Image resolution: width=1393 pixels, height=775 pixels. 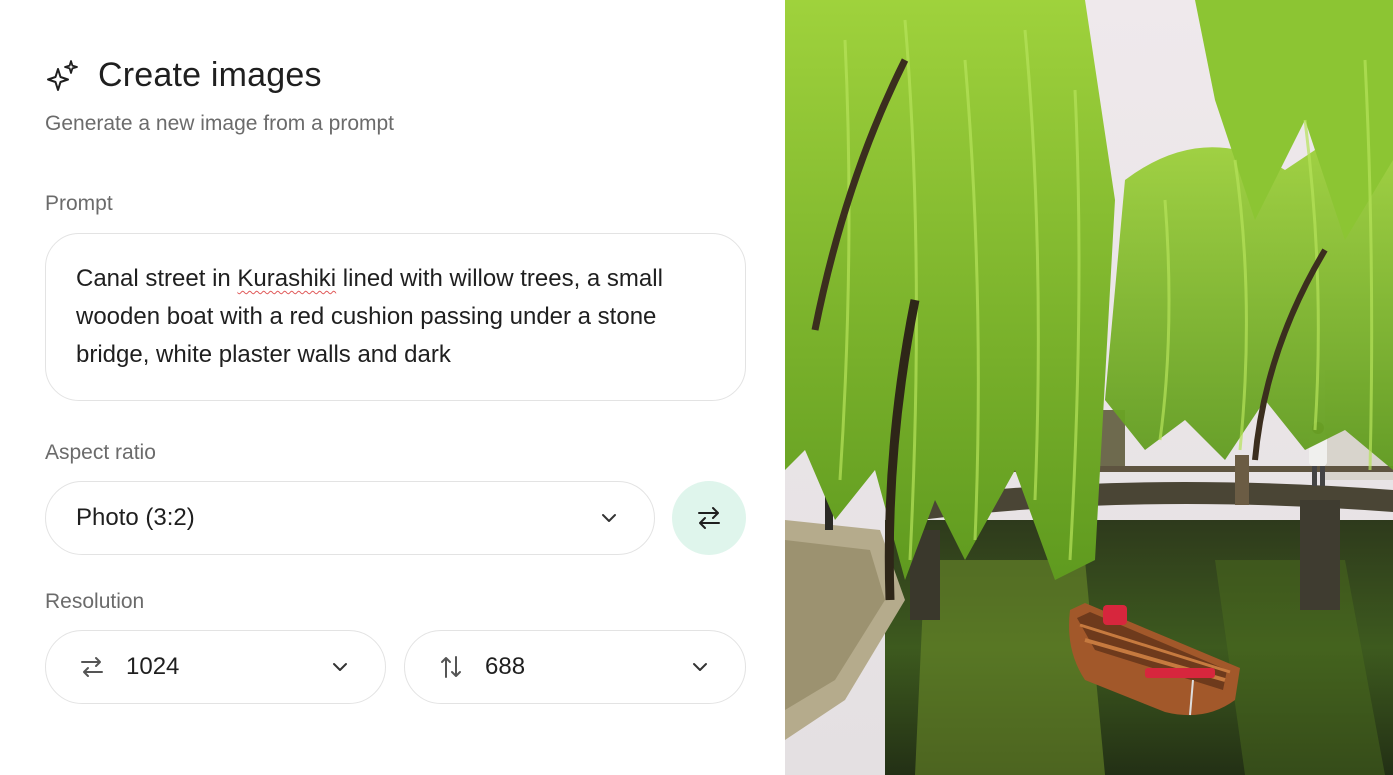 What do you see at coordinates (210, 75) in the screenshot?
I see `page-title: Create images` at bounding box center [210, 75].